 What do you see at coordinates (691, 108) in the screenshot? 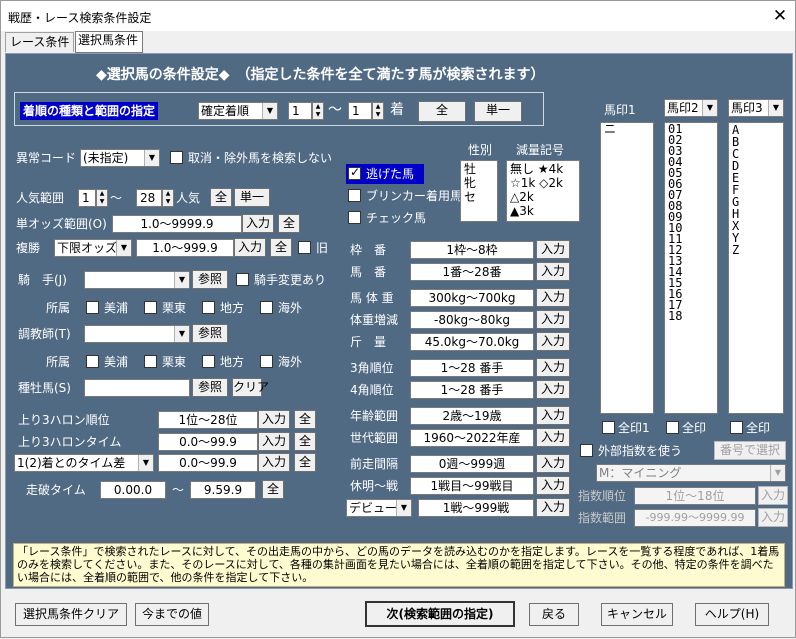
I see `mark2-select: 馬印2 ▼` at bounding box center [691, 108].